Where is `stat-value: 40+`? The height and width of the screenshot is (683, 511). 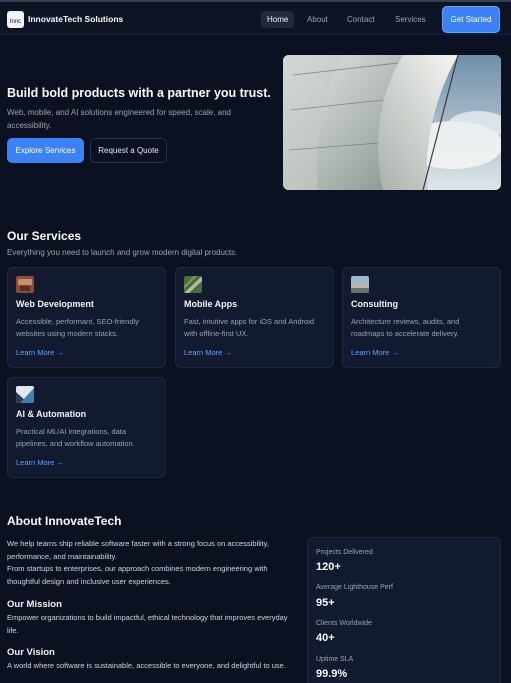
stat-value: 40+ is located at coordinates (325, 638).